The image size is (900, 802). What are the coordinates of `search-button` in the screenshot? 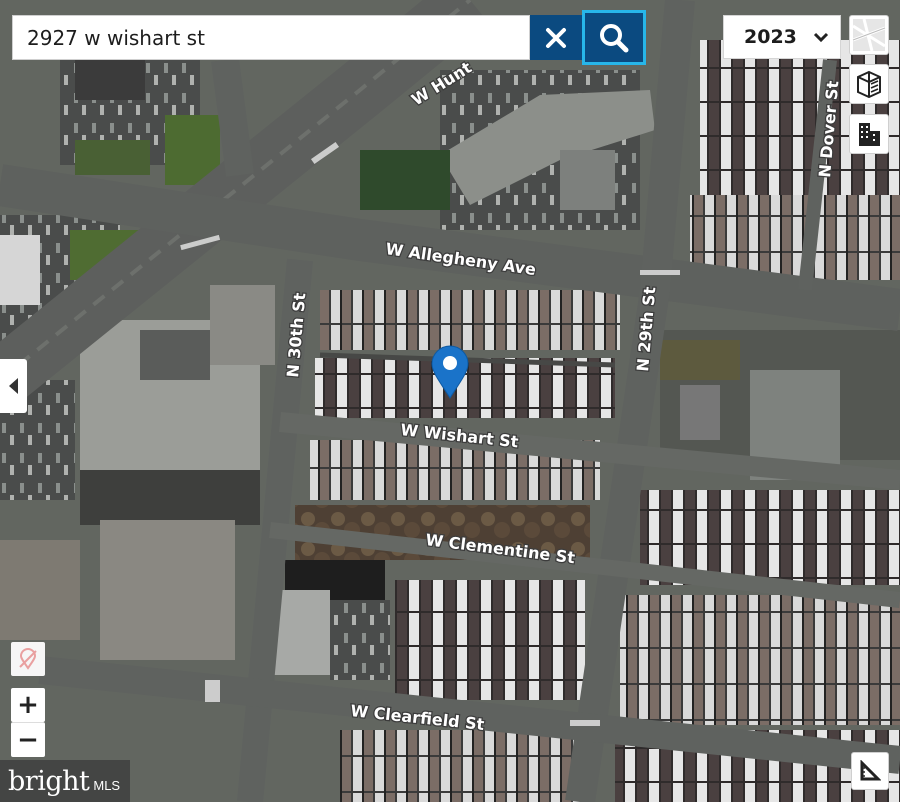 It's located at (614, 37).